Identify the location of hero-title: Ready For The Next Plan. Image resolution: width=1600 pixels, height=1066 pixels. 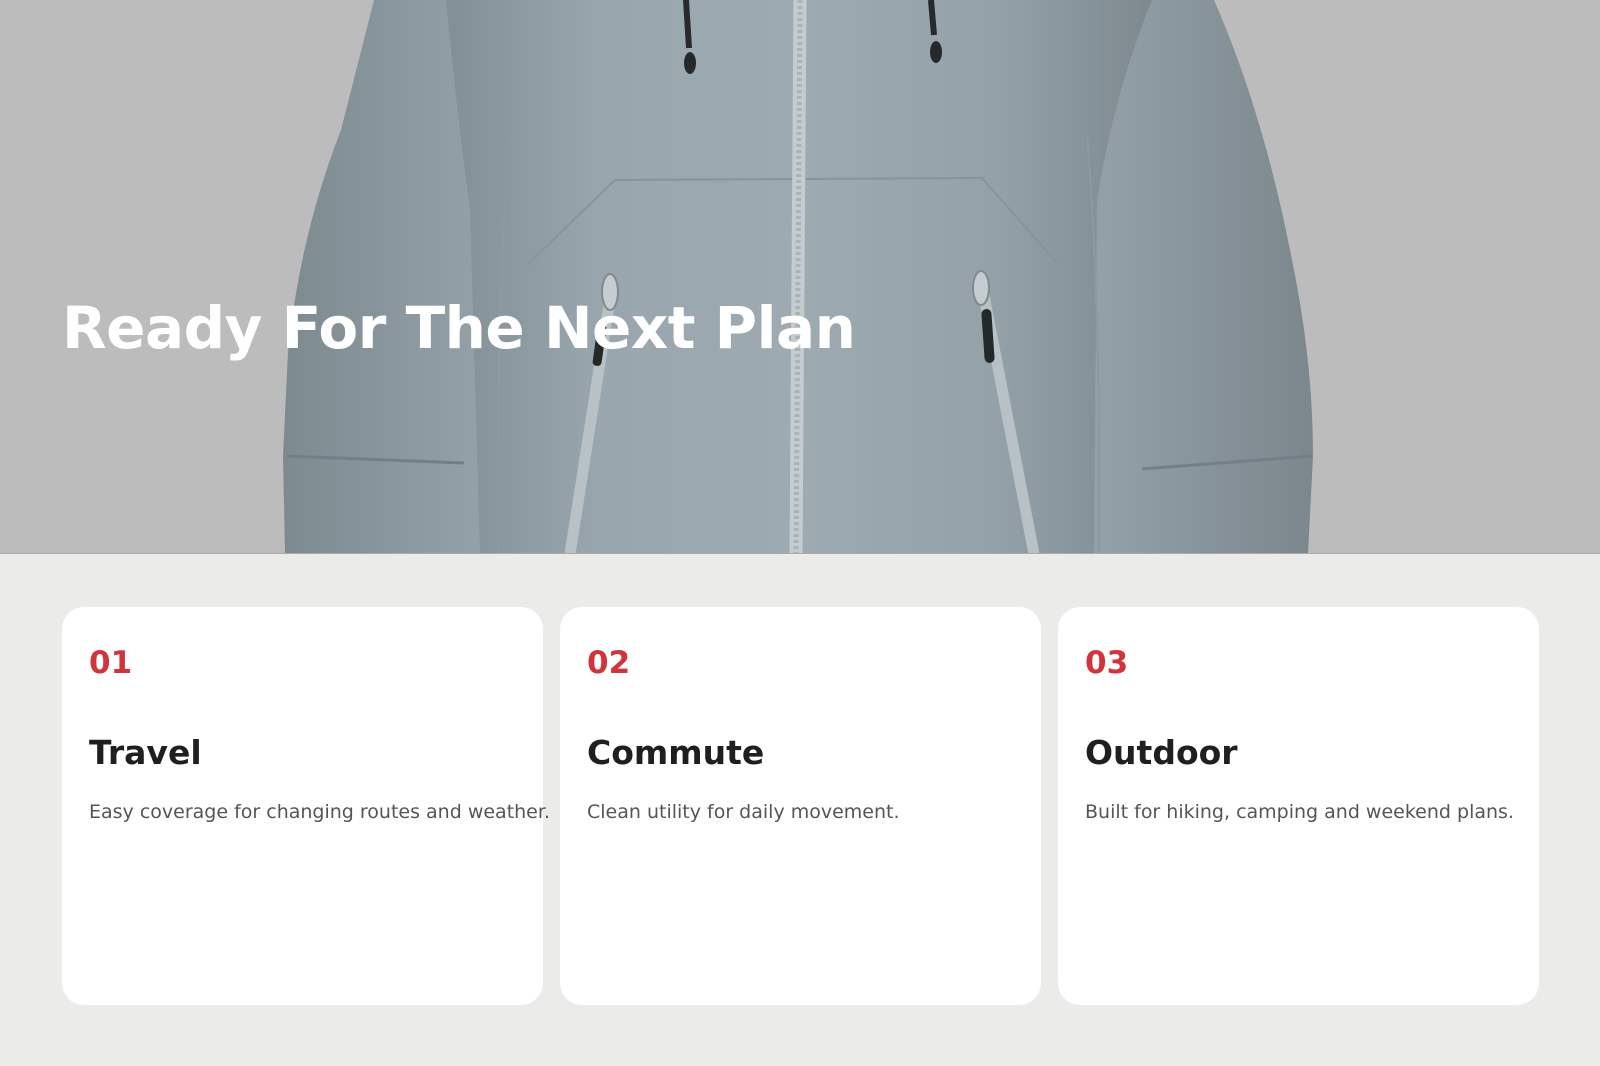
(459, 328).